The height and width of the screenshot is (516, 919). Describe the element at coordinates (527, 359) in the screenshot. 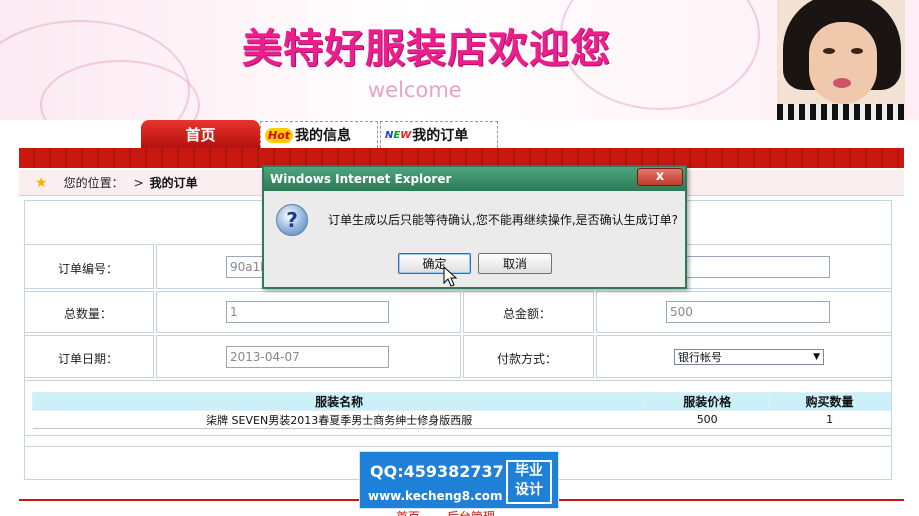

I see `payment-label: 付款方式：` at that location.